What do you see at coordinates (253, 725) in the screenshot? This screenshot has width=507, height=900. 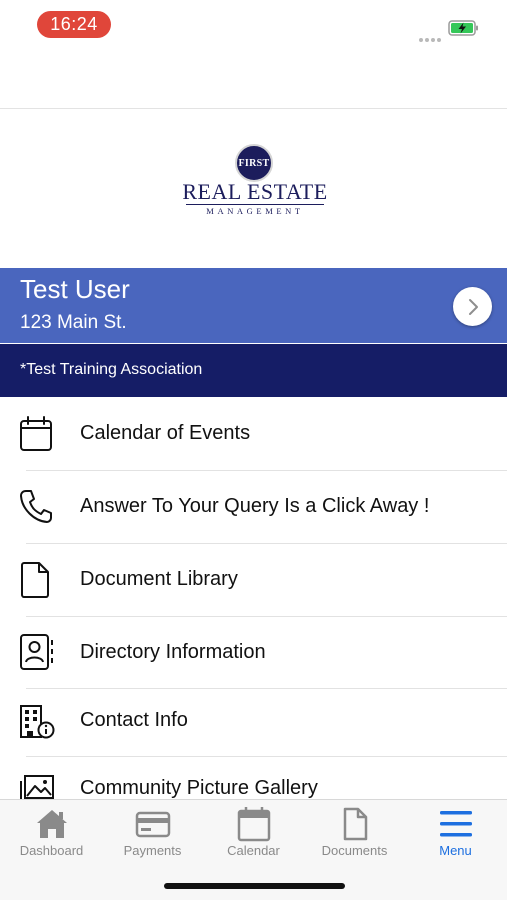 I see `menu-item-contact-info: Contact Info` at bounding box center [253, 725].